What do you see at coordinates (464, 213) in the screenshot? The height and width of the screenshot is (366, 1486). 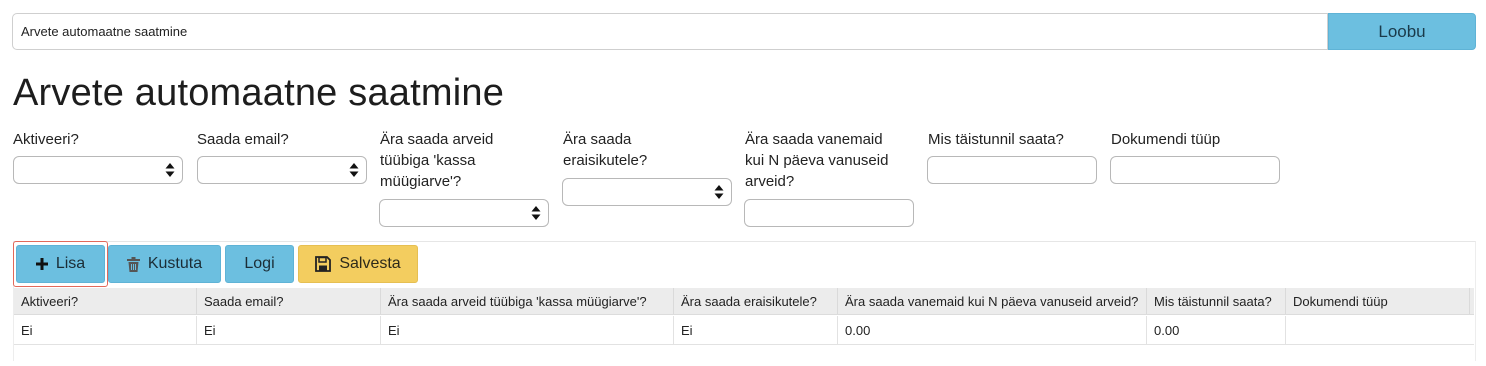 I see `skip-cash-select` at bounding box center [464, 213].